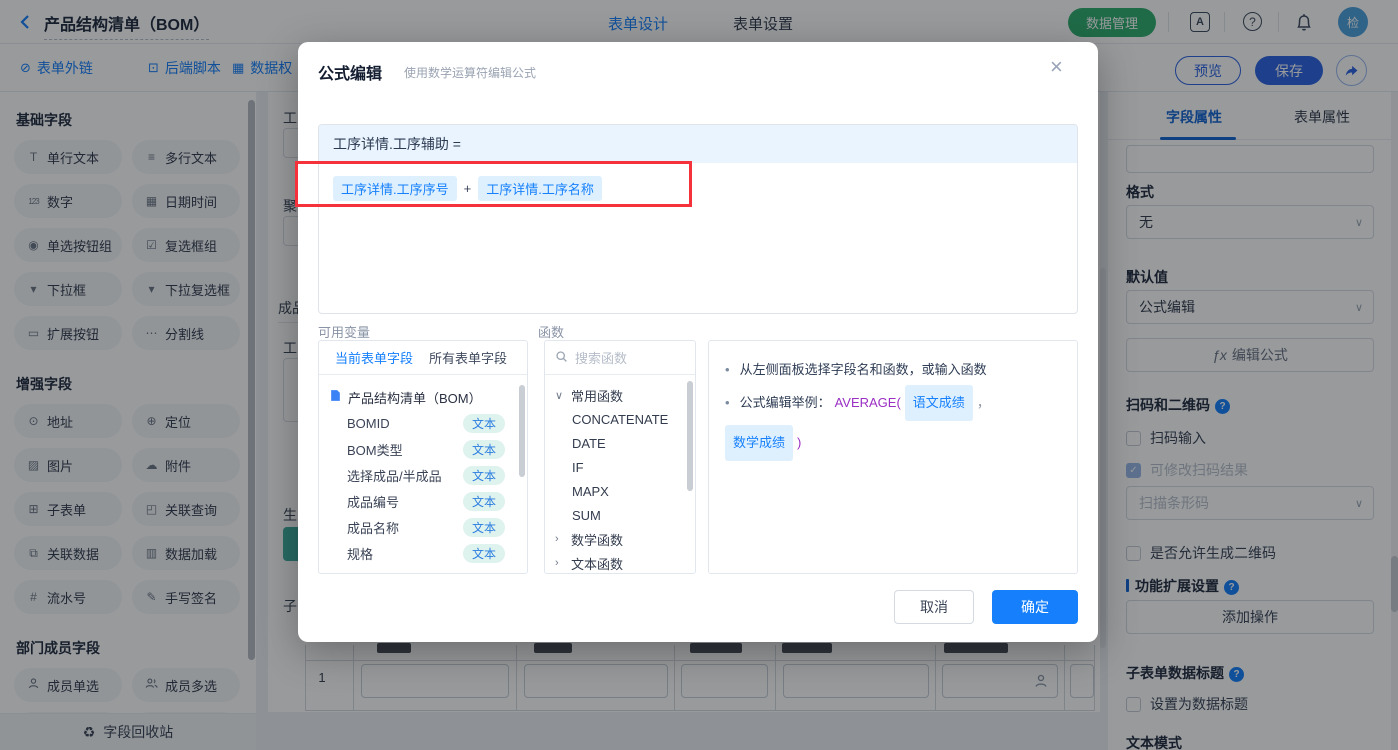 This screenshot has width=1398, height=750. What do you see at coordinates (468, 188) in the screenshot?
I see `formula-operator: +` at bounding box center [468, 188].